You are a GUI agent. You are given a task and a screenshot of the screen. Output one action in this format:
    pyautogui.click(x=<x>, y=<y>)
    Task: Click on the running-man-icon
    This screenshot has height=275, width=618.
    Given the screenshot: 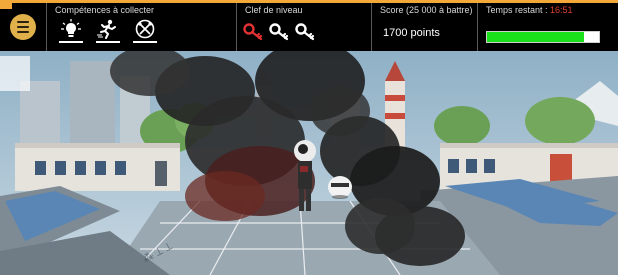 What is the action you would take?
    pyautogui.click(x=106, y=29)
    